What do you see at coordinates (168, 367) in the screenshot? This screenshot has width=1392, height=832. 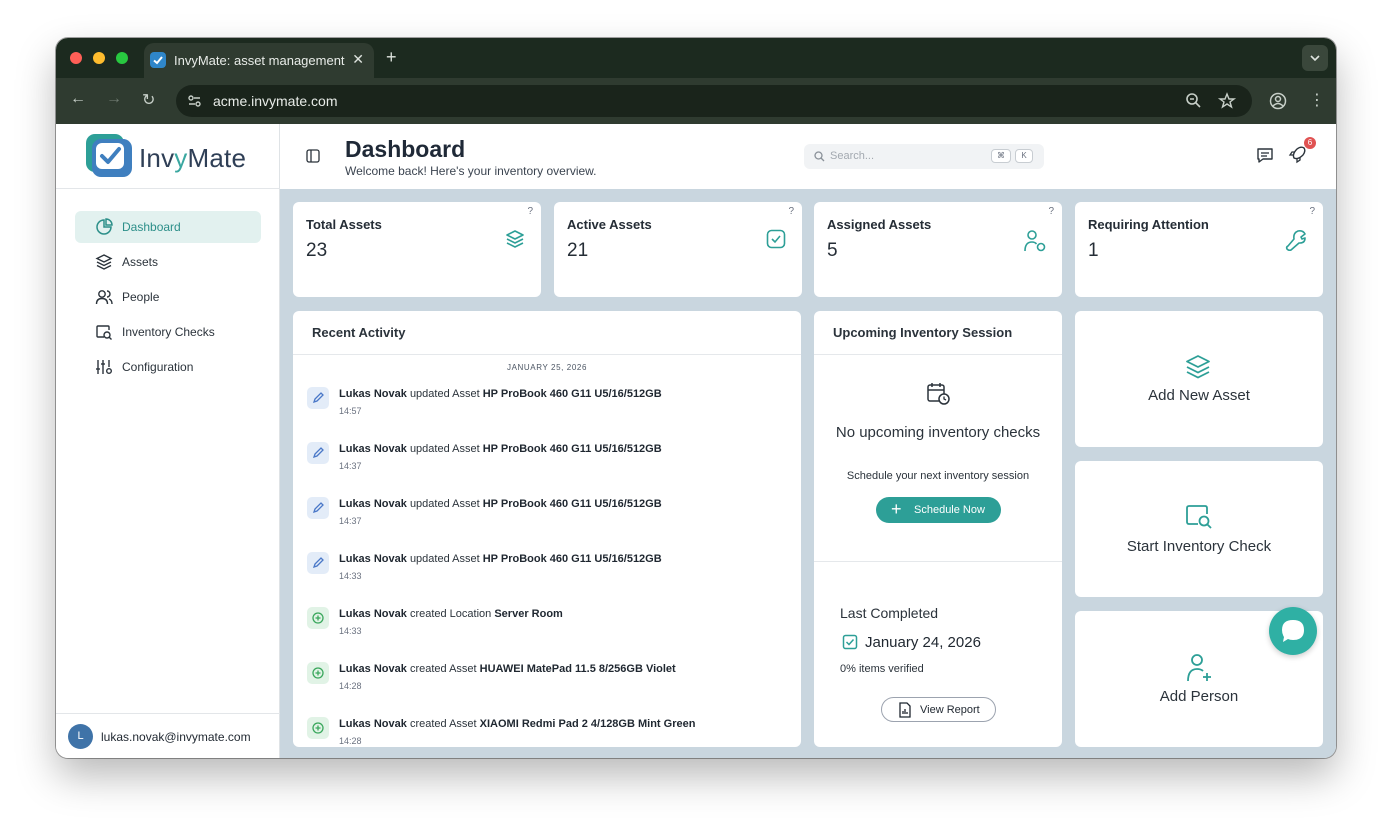 I see `sidebar-item-configuration: Configuration` at bounding box center [168, 367].